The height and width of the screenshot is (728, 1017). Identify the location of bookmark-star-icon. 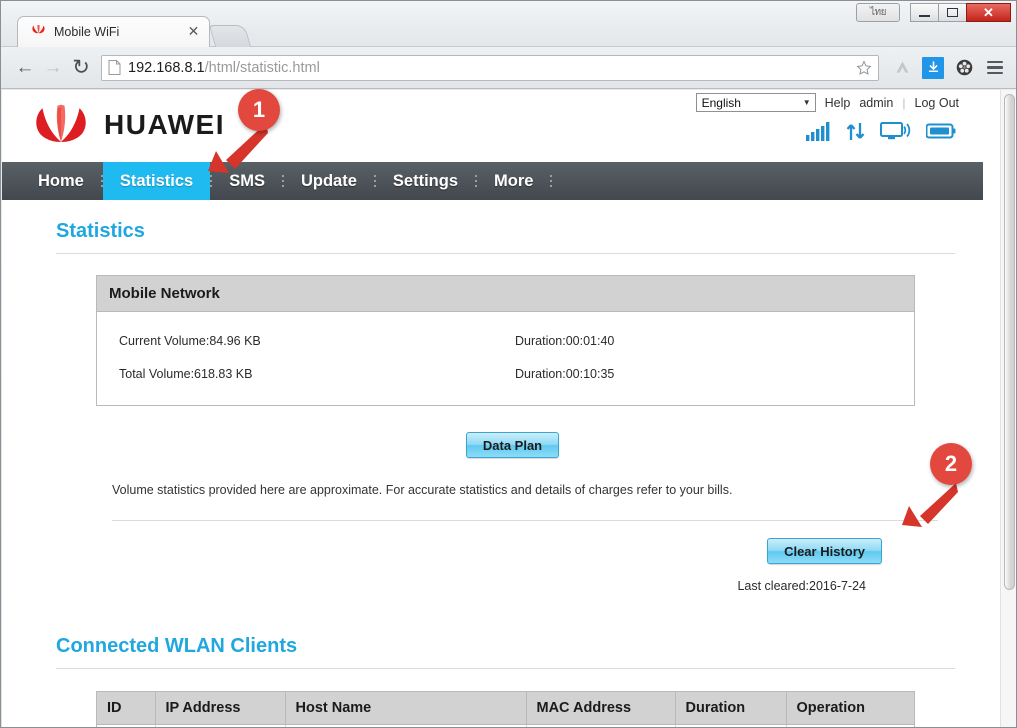
(864, 67).